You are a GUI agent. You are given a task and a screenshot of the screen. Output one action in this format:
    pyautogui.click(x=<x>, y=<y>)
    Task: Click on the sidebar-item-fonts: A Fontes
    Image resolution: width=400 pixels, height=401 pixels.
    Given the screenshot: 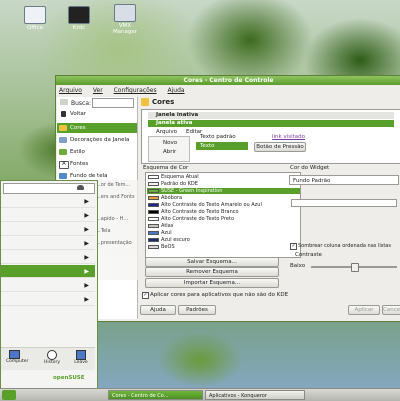 What is the action you would take?
    pyautogui.click(x=97, y=164)
    